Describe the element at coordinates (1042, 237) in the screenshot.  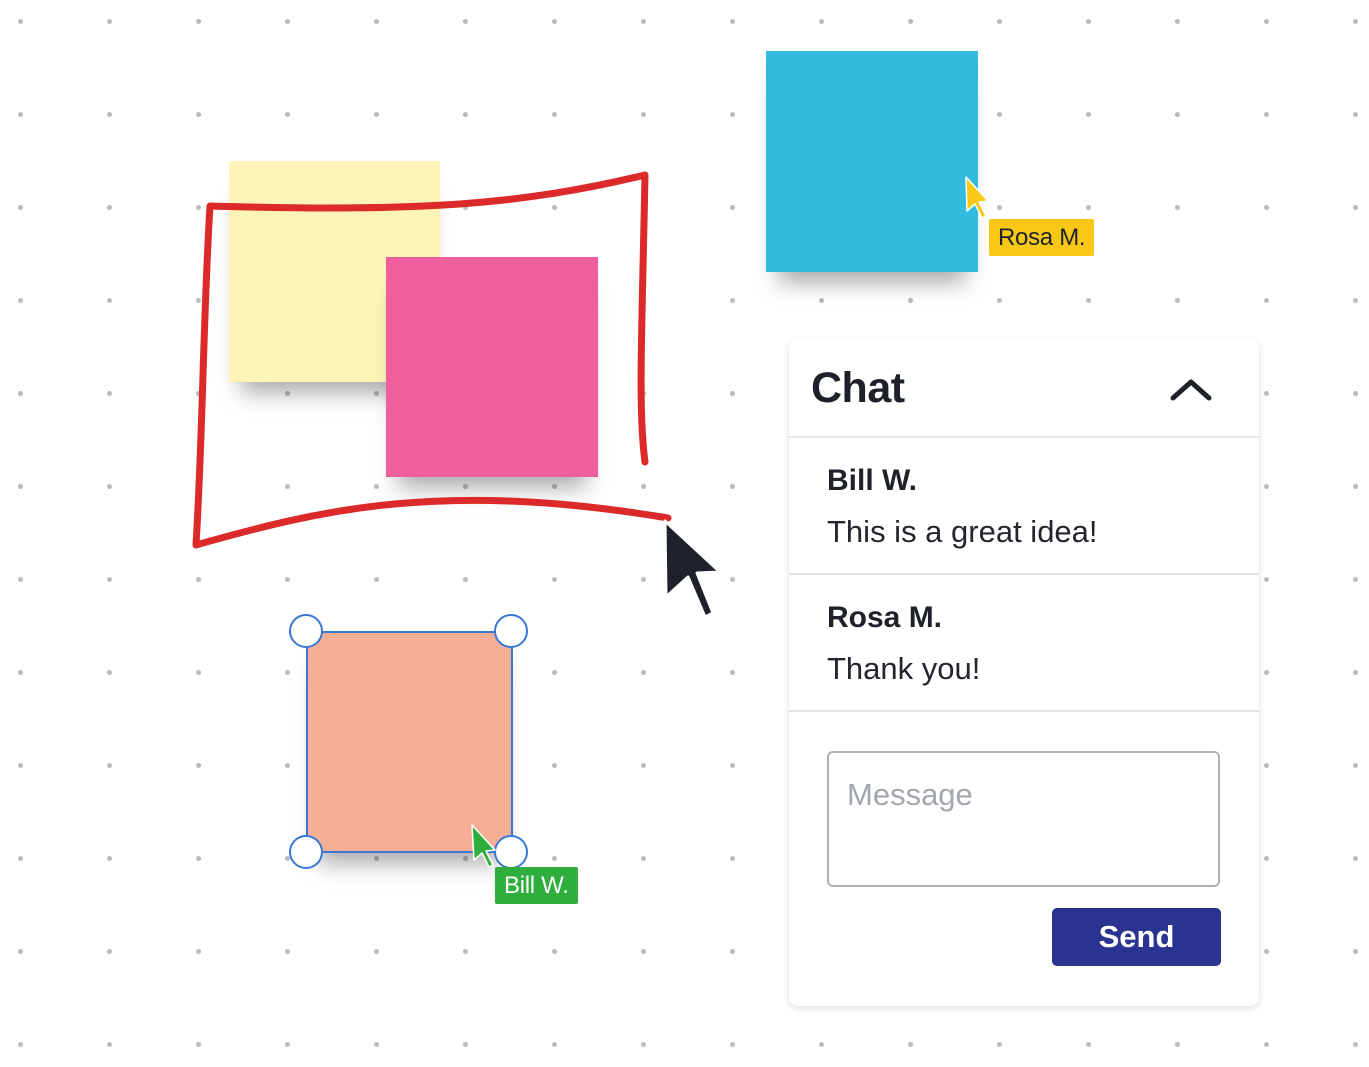
I see `collaborator-label-rosa: Rosa M.` at that location.